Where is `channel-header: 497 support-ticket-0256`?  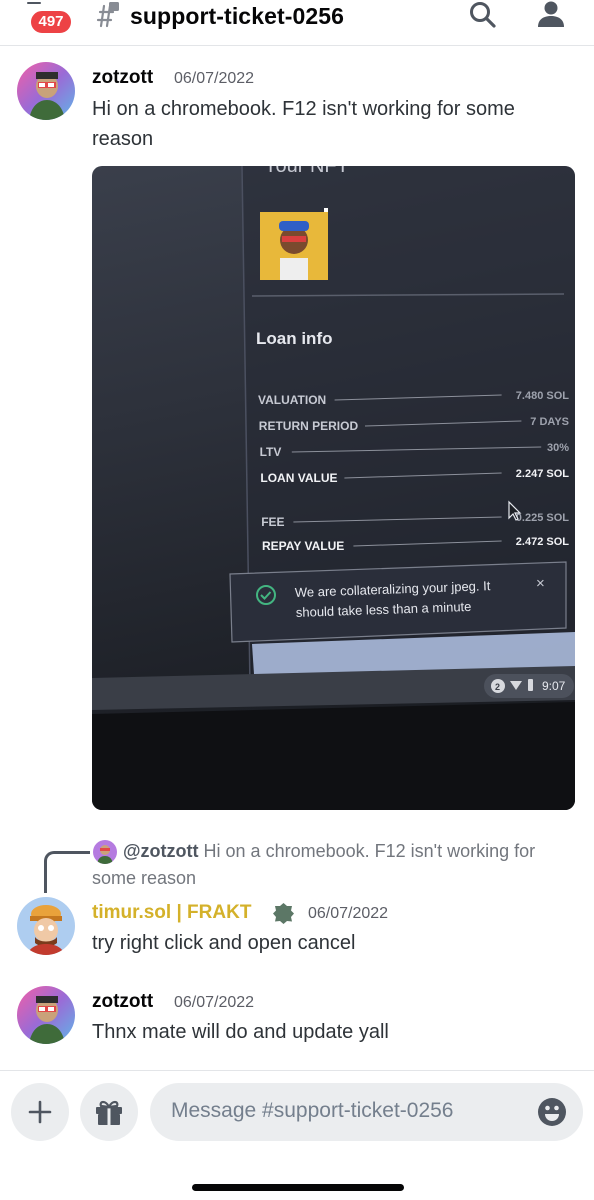
channel-header: 497 support-ticket-0256 is located at coordinates (297, 23).